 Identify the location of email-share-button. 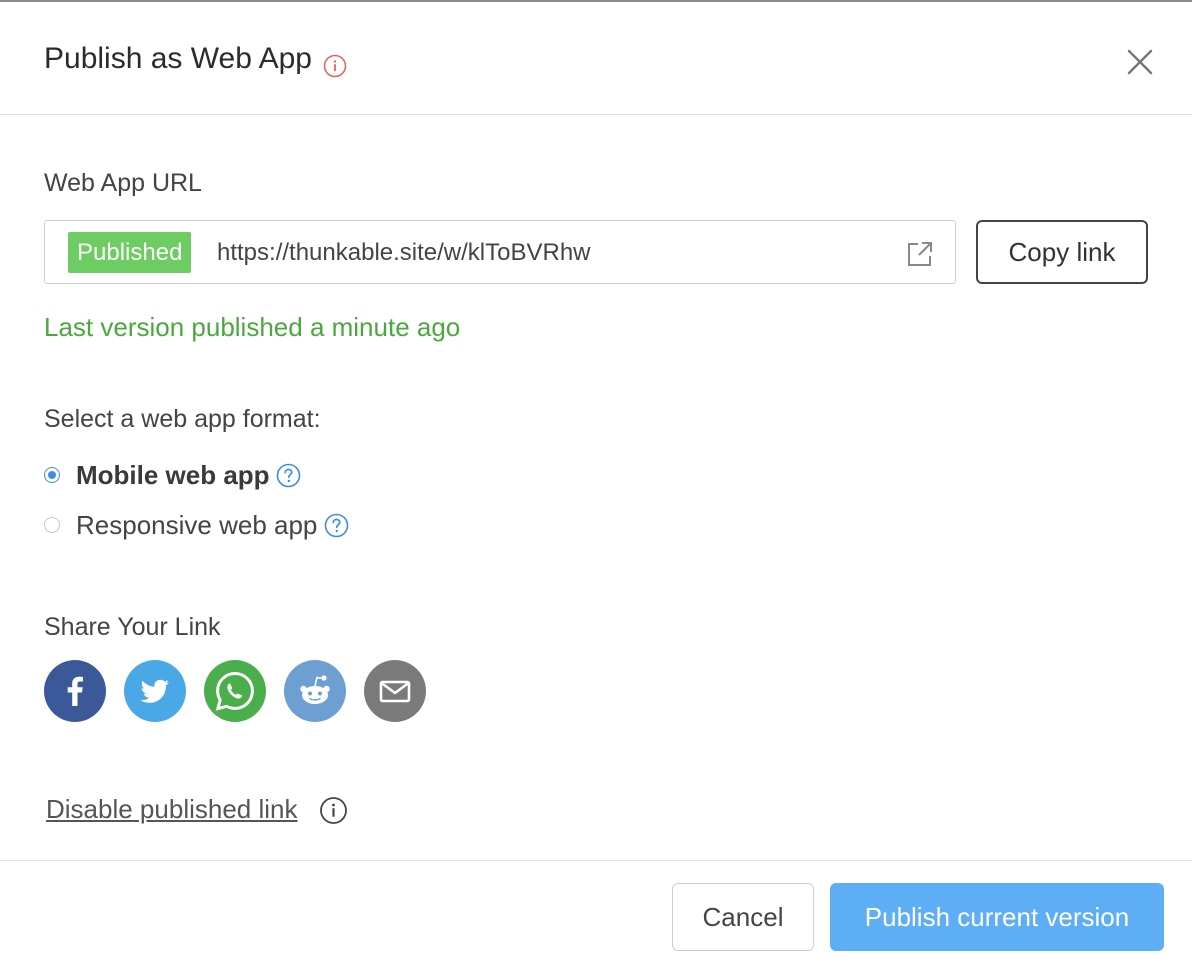
(395, 691).